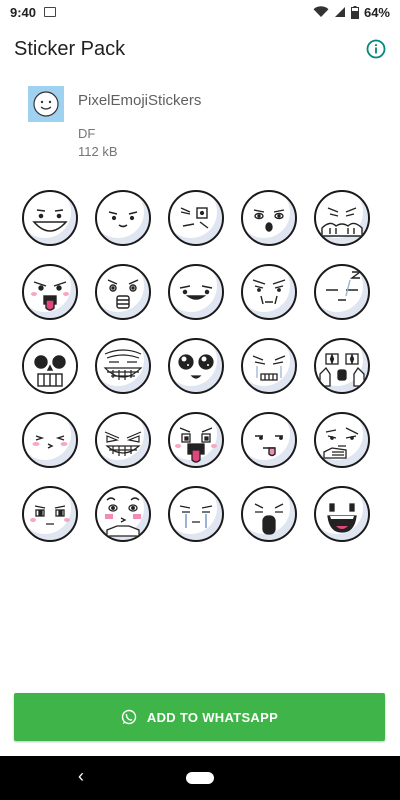 The image size is (400, 800). What do you see at coordinates (23, 12) in the screenshot?
I see `status-time: 9:40` at bounding box center [23, 12].